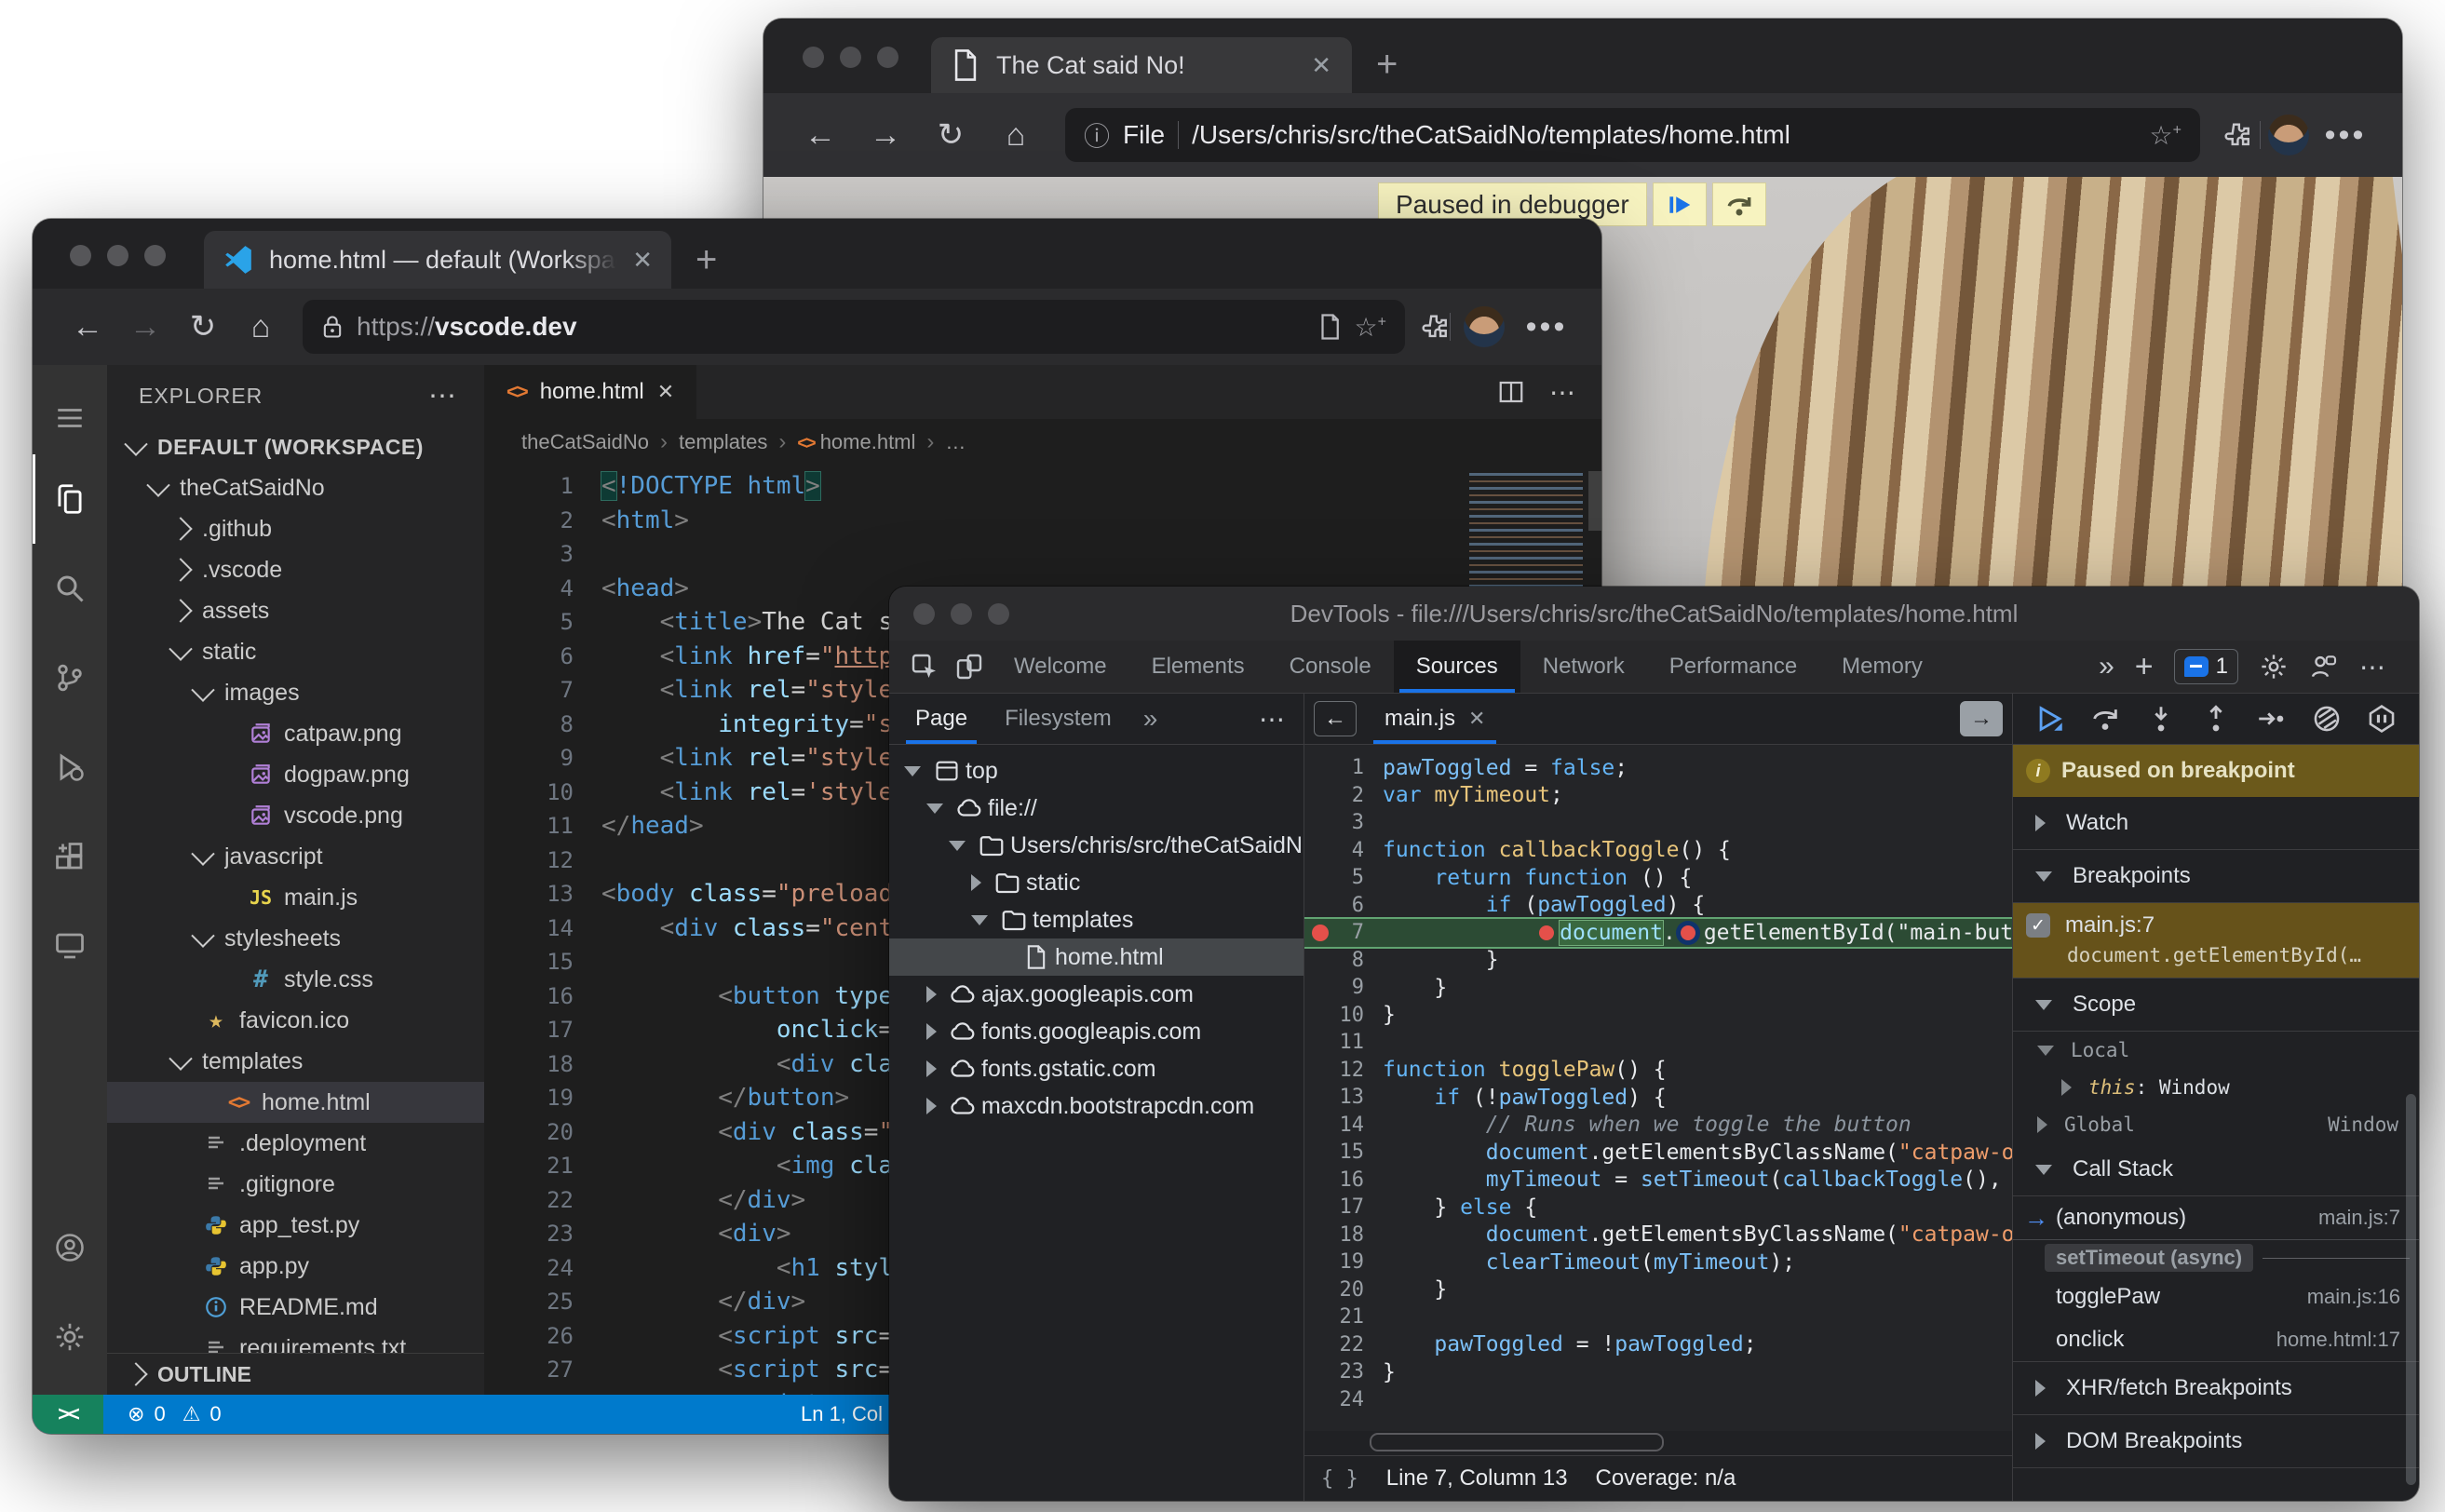 Image resolution: width=2445 pixels, height=1512 pixels. Describe the element at coordinates (1733, 667) in the screenshot. I see `devtools-tab-performance: Performance` at that location.